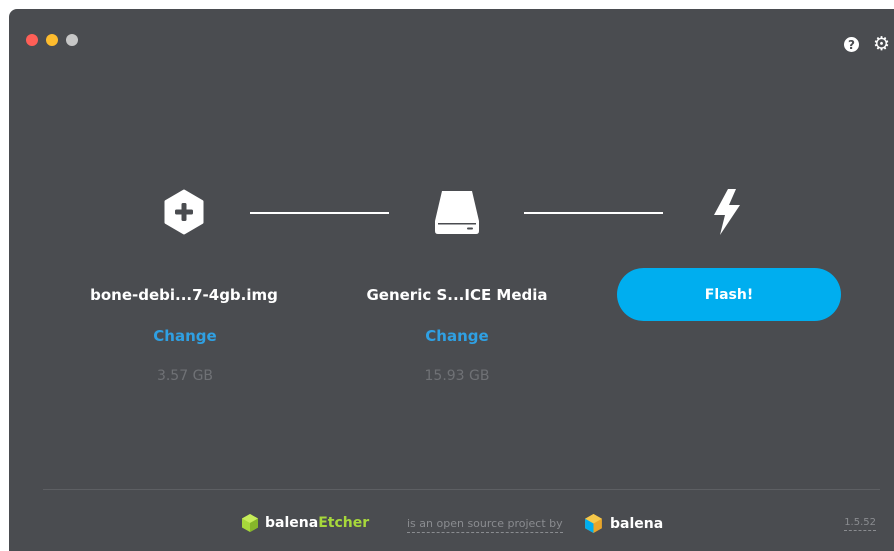 The height and width of the screenshot is (551, 894). I want to click on footer-divider, so click(461, 489).